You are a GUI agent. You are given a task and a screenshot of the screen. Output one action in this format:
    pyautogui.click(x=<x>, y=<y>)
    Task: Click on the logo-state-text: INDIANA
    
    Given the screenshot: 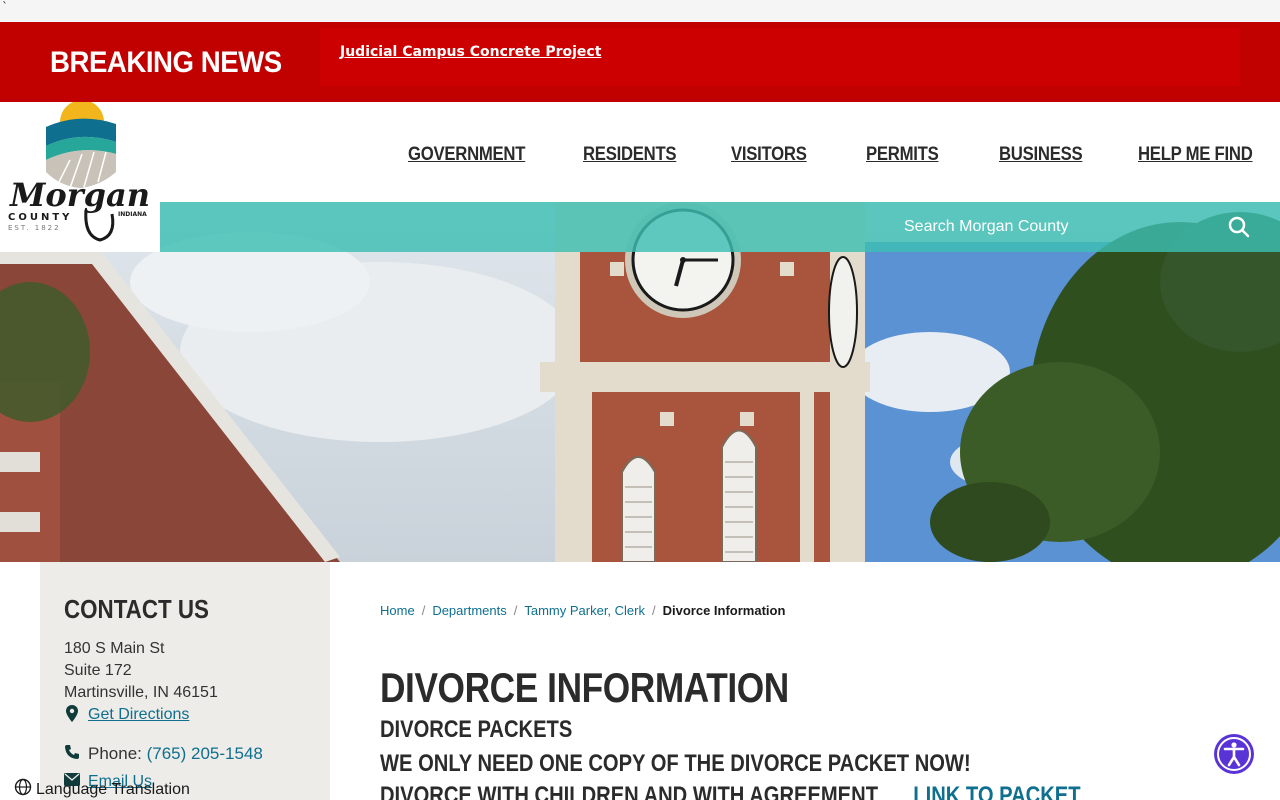 What is the action you would take?
    pyautogui.click(x=132, y=214)
    